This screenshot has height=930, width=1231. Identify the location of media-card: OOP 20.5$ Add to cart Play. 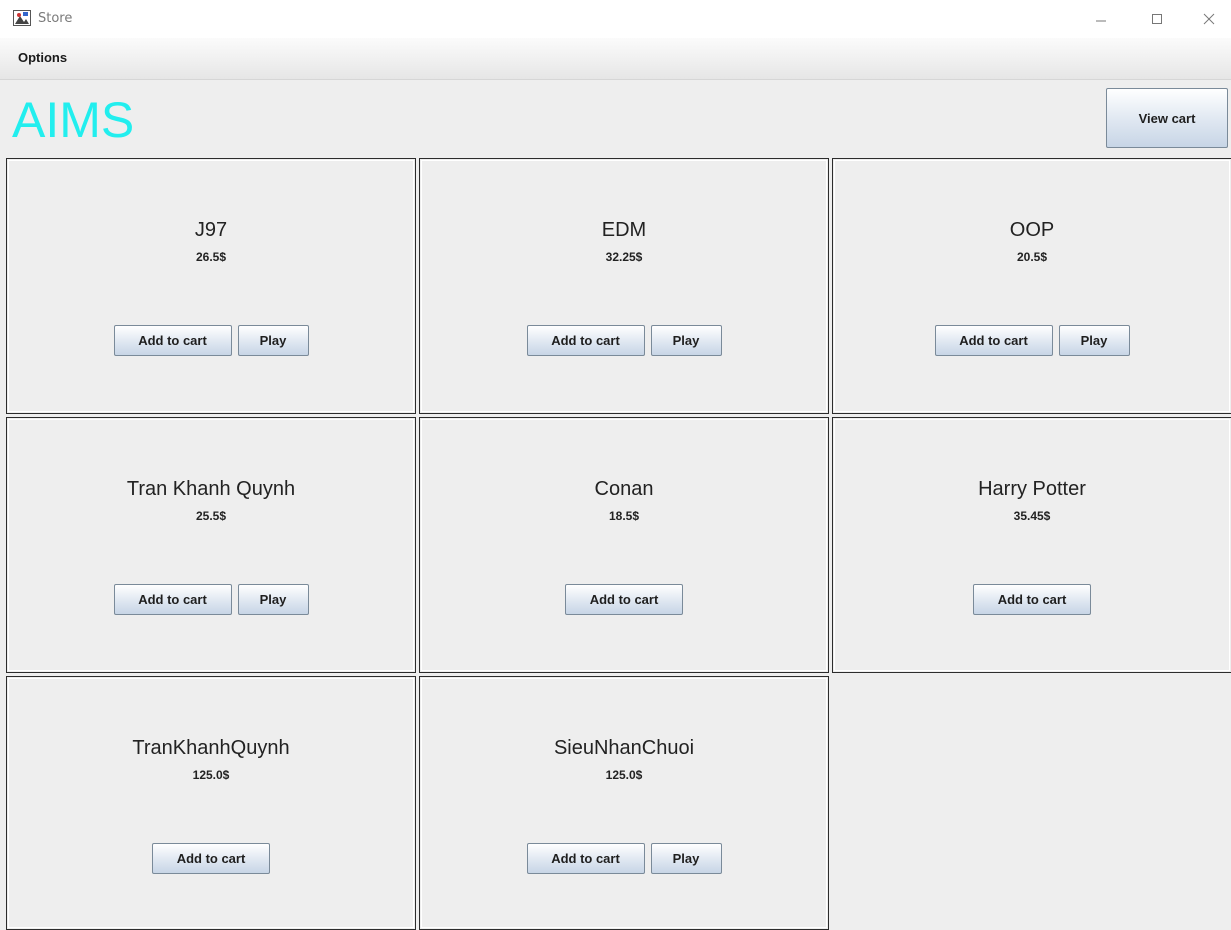
(1031, 286).